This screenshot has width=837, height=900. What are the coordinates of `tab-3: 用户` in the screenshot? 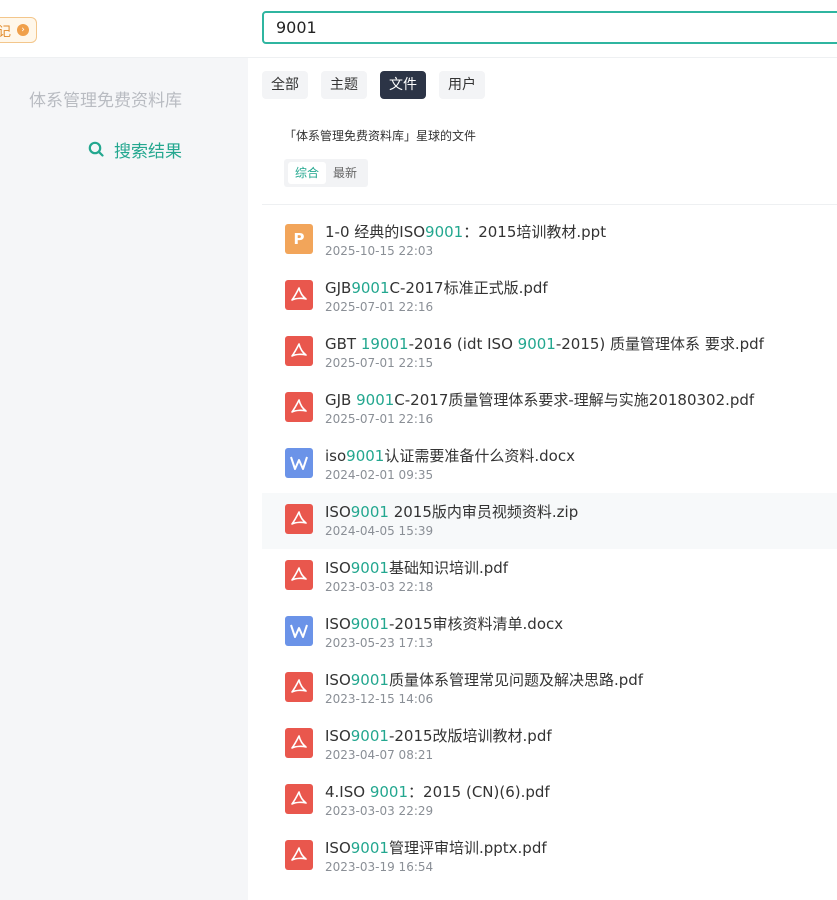 It's located at (462, 85).